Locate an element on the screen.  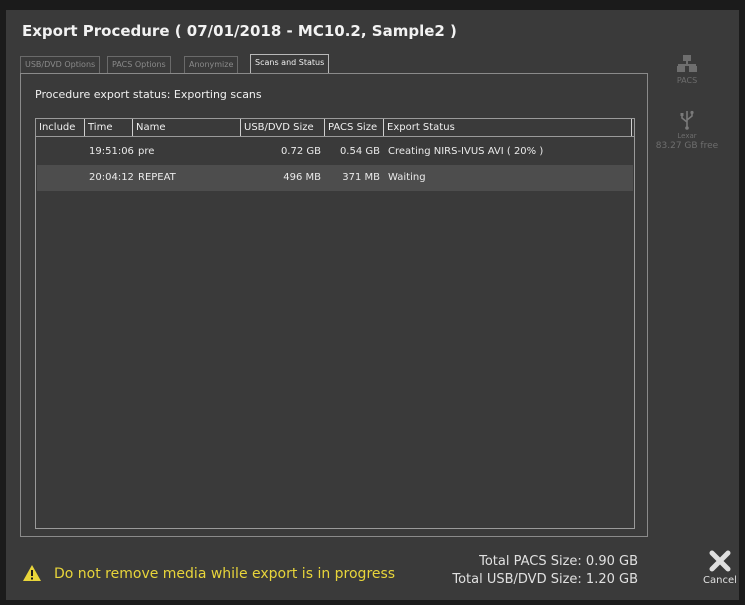
usb-destination-button: Lexar 83.27 GB free is located at coordinates (687, 130).